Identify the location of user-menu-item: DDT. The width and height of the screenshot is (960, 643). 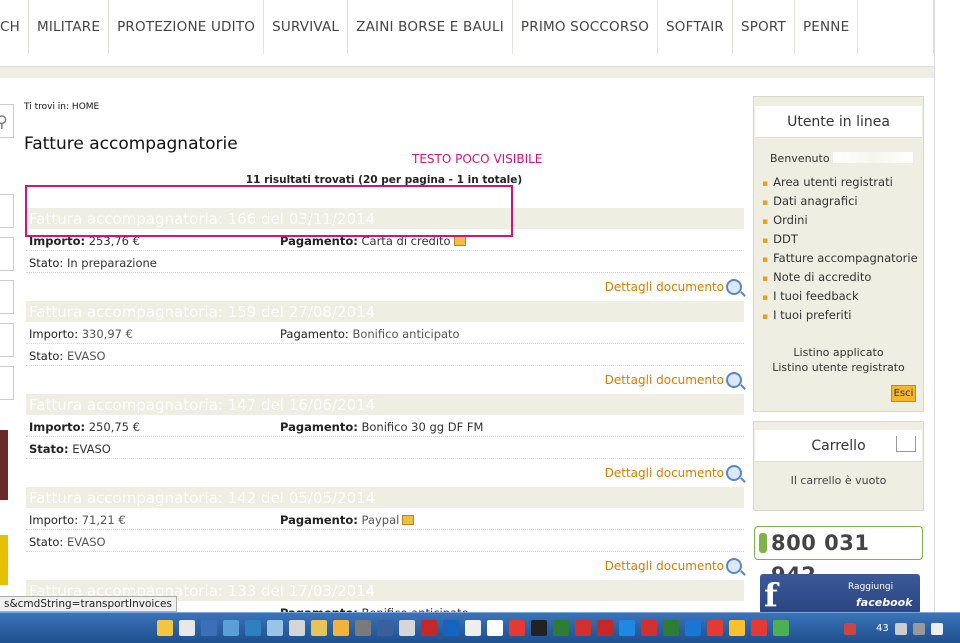
(842, 241).